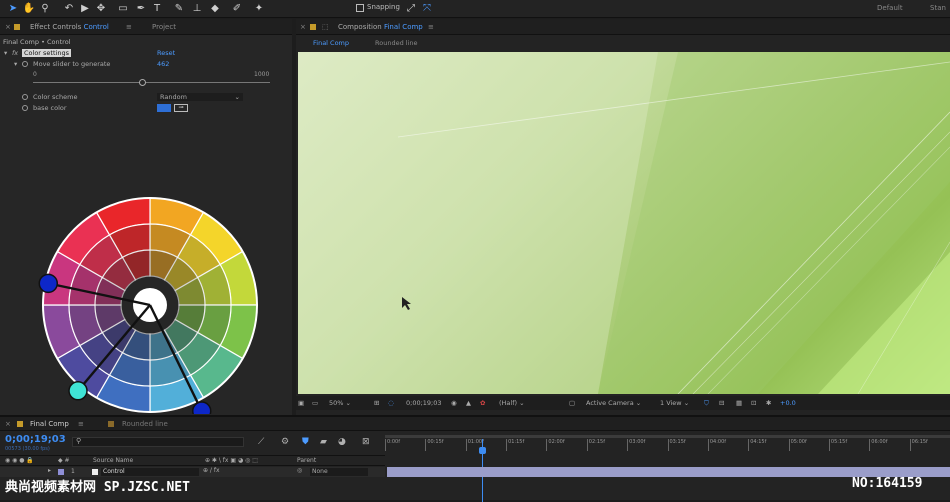  I want to click on fast-previews-icon: ▦, so click(739, 403).